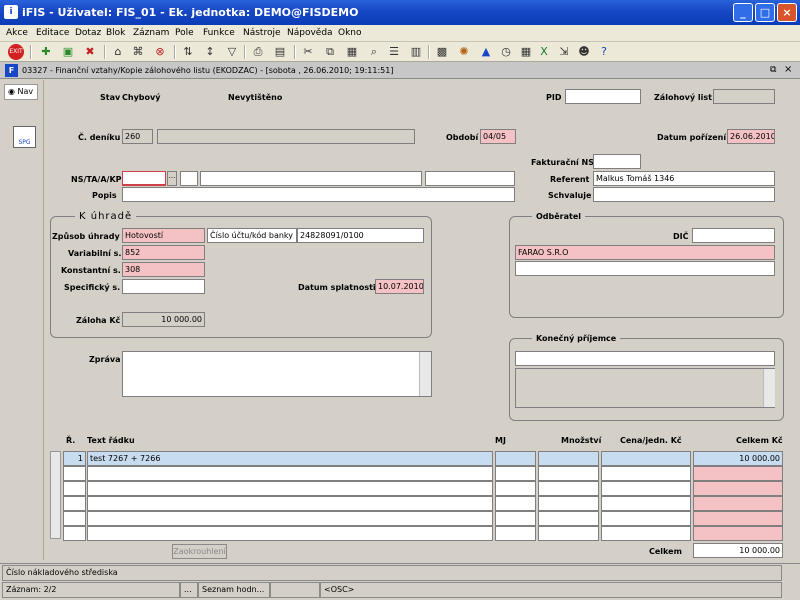 The width and height of the screenshot is (800, 600). What do you see at coordinates (751, 136) in the screenshot?
I see `datum-porizeni-field: 26.06.2010` at bounding box center [751, 136].